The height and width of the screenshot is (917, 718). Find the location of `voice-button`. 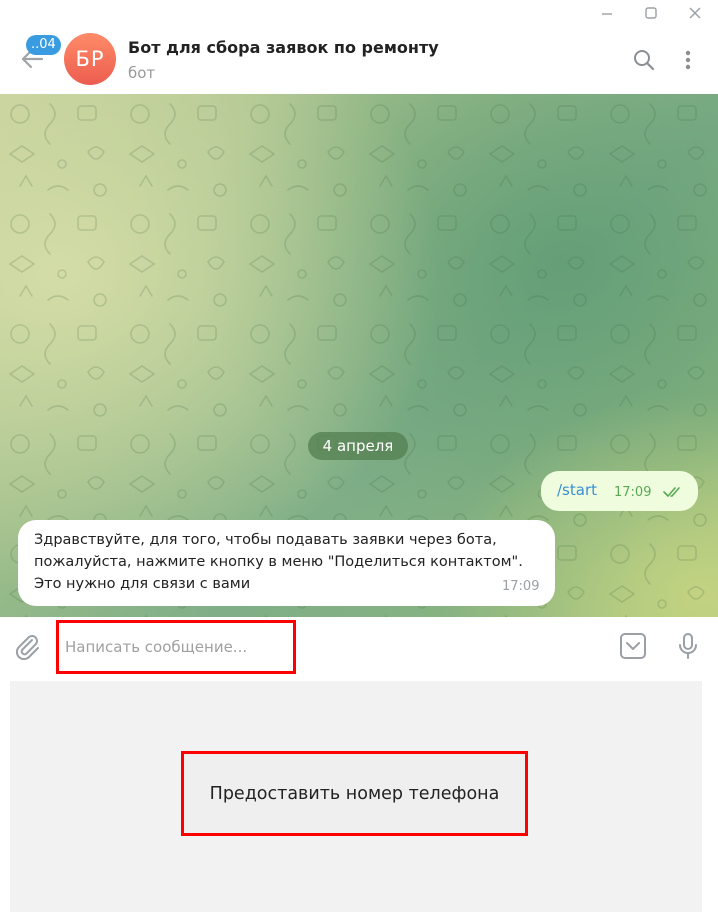

voice-button is located at coordinates (688, 646).